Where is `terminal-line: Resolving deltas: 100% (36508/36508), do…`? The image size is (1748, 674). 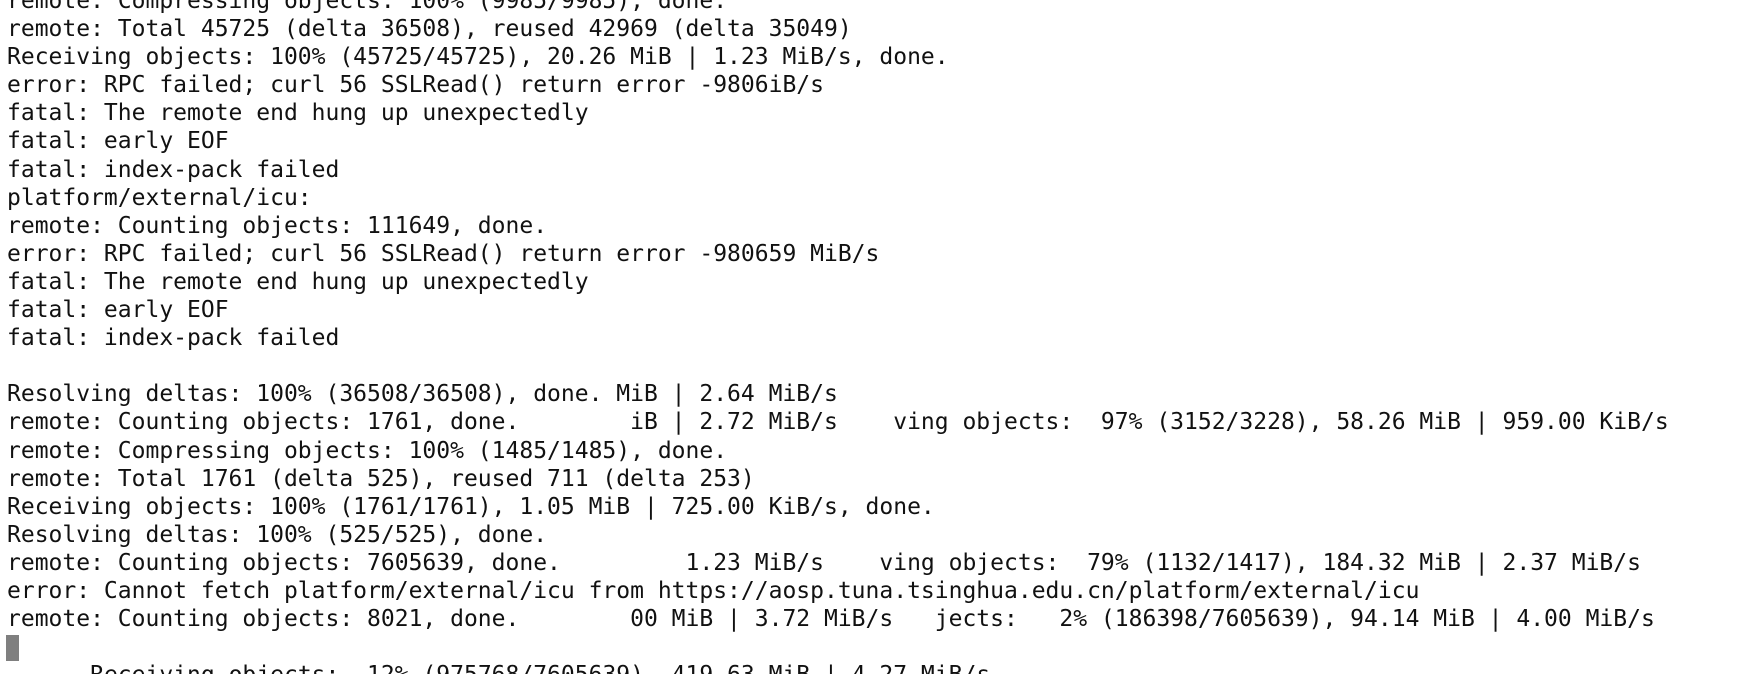
terminal-line: Resolving deltas: 100% (36508/36508), do… is located at coordinates (422, 394).